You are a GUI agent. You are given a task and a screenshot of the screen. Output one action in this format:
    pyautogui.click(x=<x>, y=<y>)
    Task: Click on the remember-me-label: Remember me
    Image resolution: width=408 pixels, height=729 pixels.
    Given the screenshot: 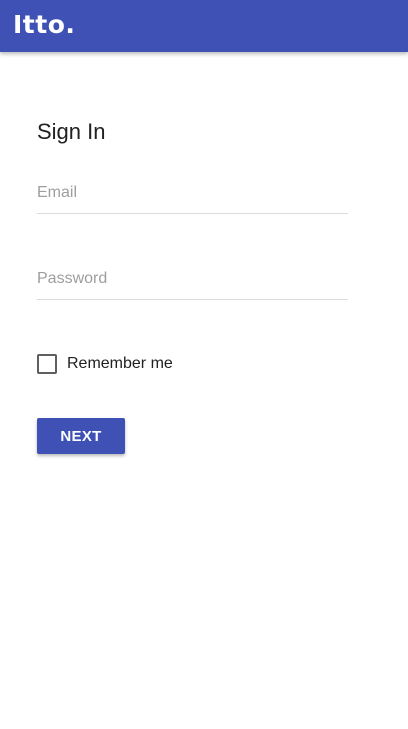 What is the action you would take?
    pyautogui.click(x=120, y=364)
    